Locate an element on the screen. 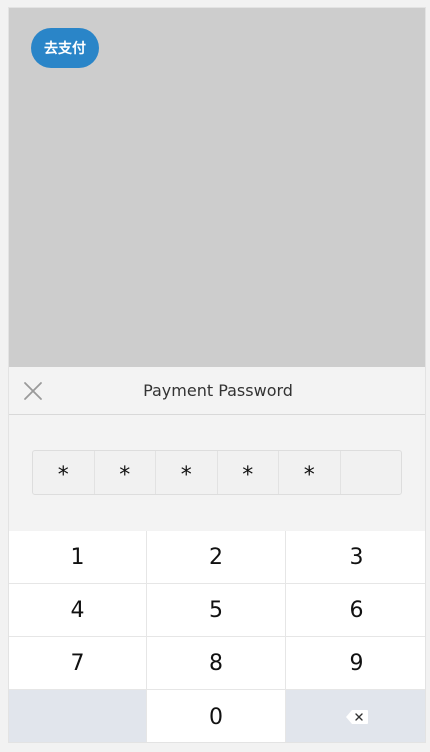 The height and width of the screenshot is (752, 430). delete-key is located at coordinates (355, 716).